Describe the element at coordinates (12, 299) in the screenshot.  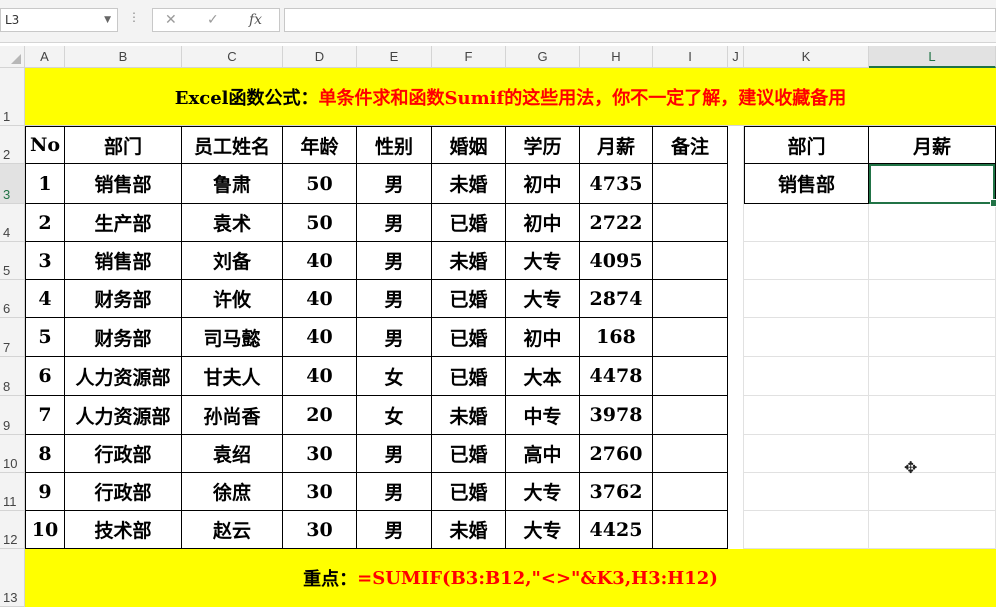
I see `row-header-6: 6` at that location.